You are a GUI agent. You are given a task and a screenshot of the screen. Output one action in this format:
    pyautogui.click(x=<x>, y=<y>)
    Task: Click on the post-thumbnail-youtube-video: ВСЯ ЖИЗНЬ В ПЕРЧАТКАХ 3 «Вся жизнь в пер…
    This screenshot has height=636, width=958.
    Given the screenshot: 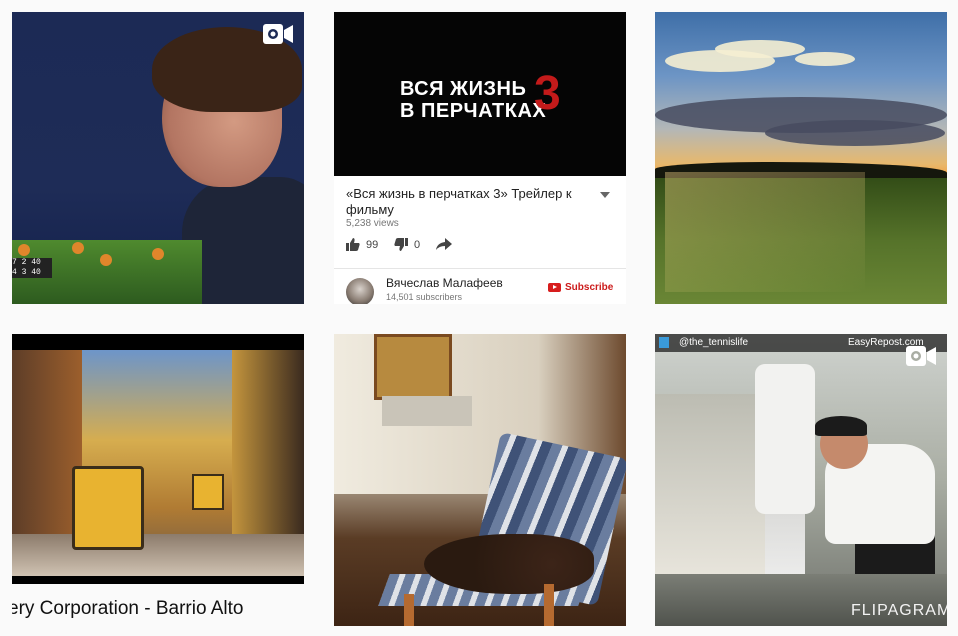 What is the action you would take?
    pyautogui.click(x=480, y=158)
    